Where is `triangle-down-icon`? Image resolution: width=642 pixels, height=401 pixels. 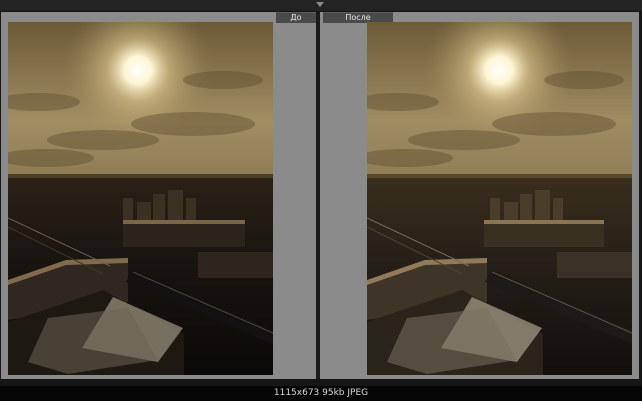 triangle-down-icon is located at coordinates (320, 4).